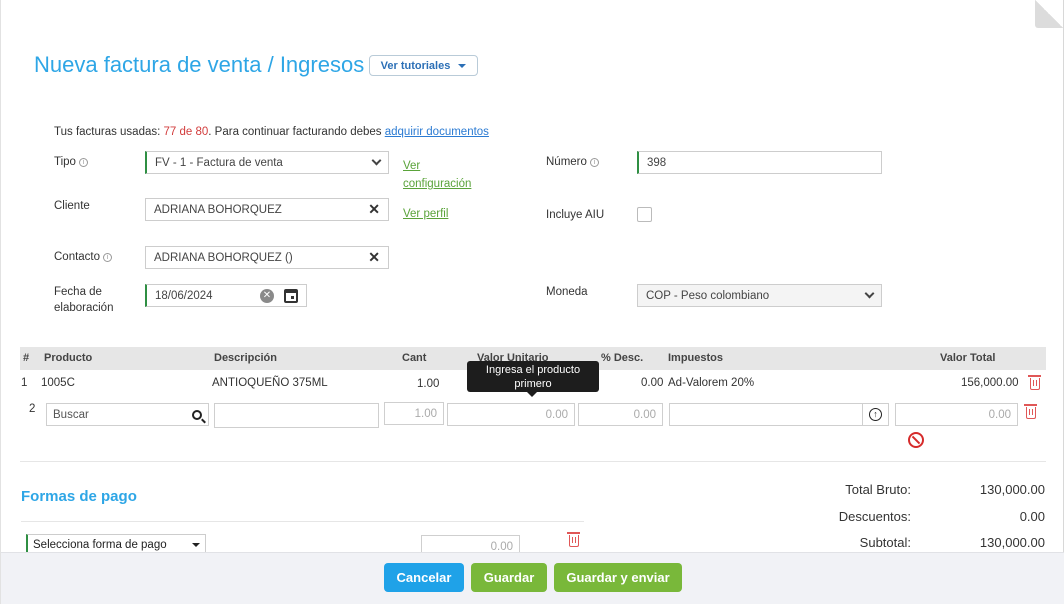  I want to click on cancel-button: Cancelar, so click(424, 577).